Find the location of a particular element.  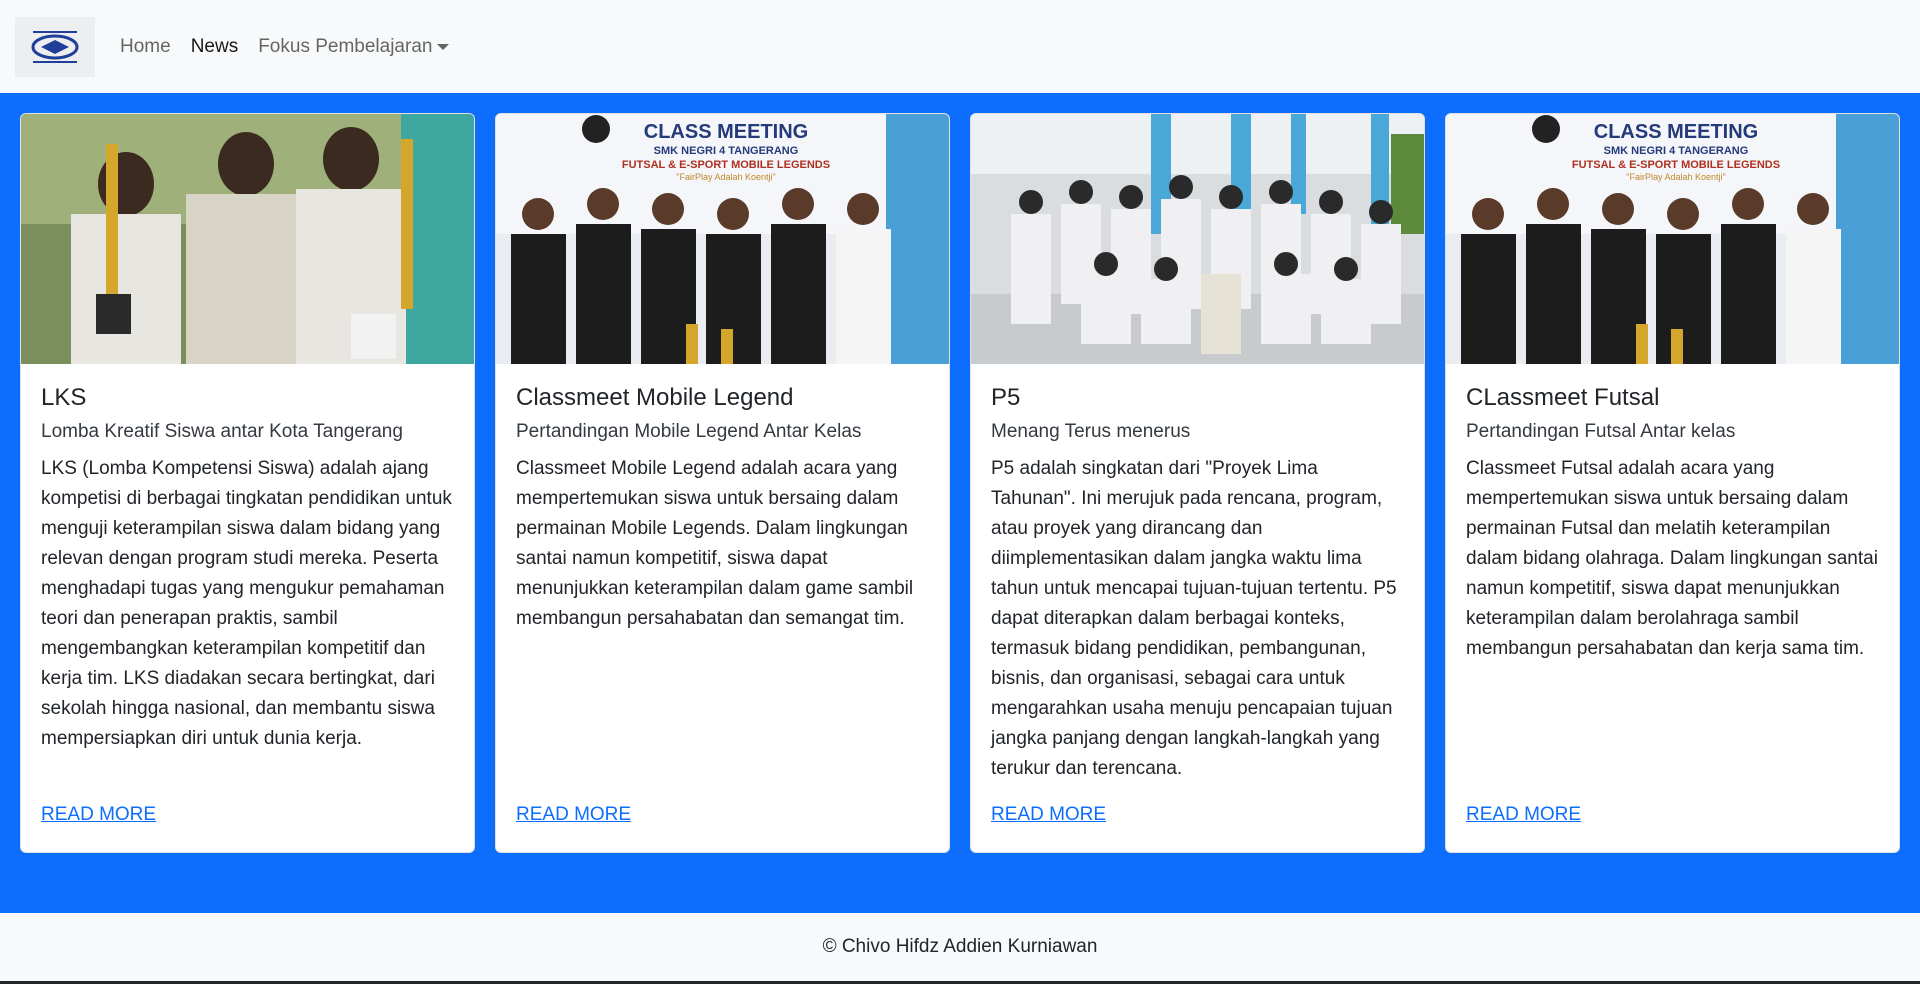

nav-news: News is located at coordinates (215, 47).